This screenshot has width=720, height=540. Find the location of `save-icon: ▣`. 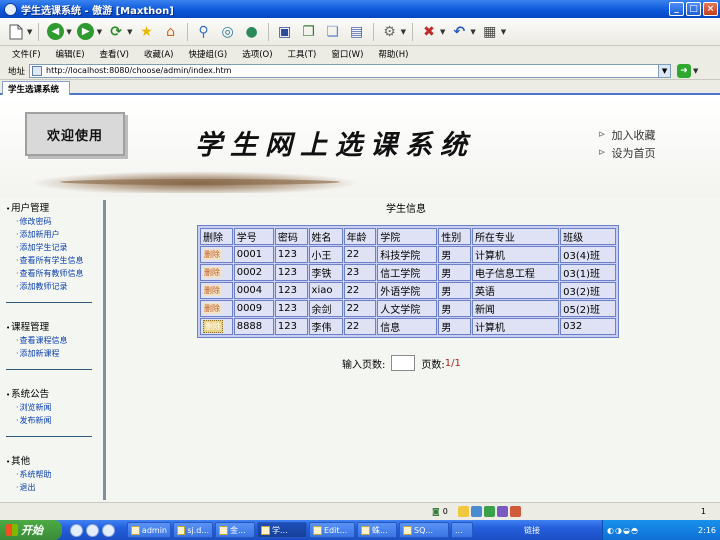

save-icon: ▣ is located at coordinates (285, 32).